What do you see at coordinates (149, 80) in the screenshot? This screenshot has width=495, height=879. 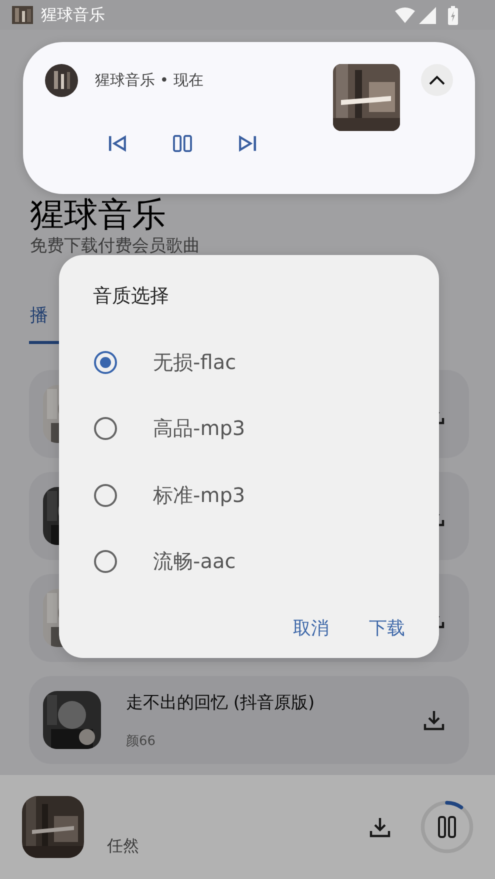 I see `notification-app-line: 猩球音乐 • 现在` at bounding box center [149, 80].